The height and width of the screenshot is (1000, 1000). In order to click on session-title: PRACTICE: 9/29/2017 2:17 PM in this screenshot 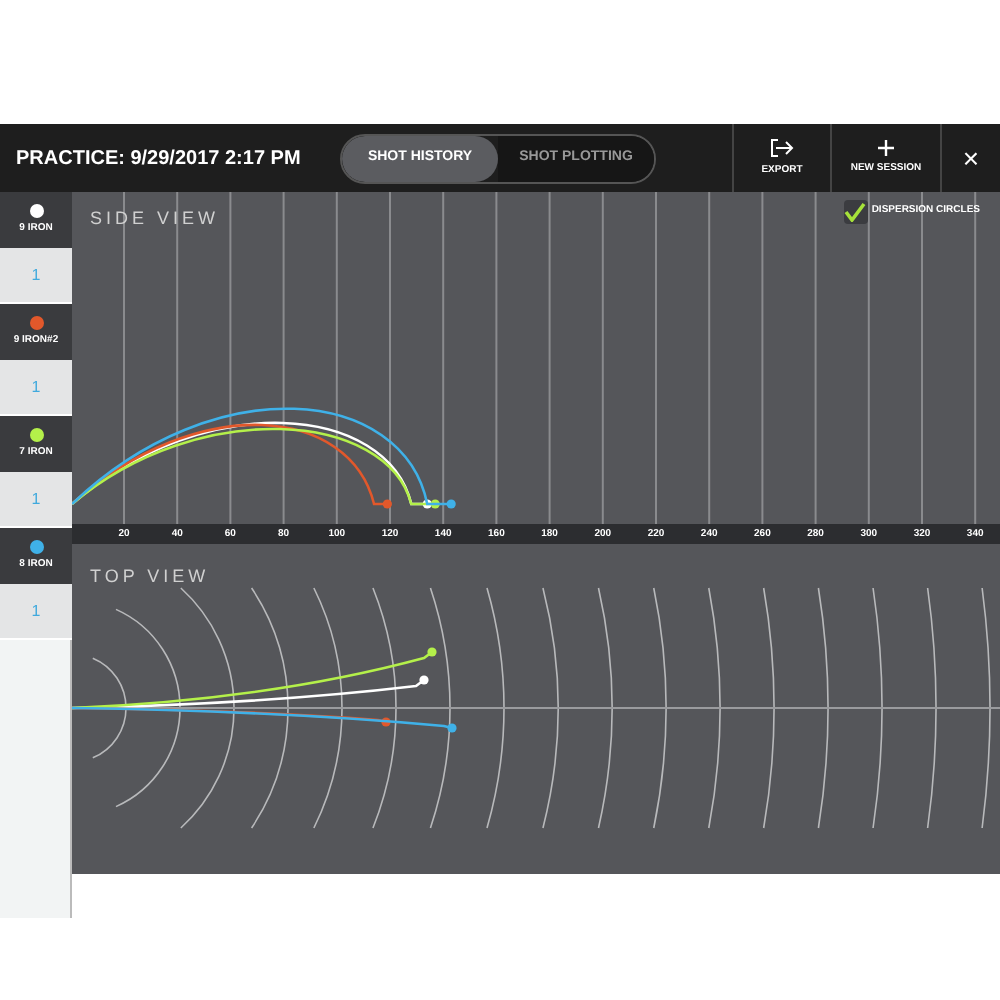, I will do `click(158, 159)`.